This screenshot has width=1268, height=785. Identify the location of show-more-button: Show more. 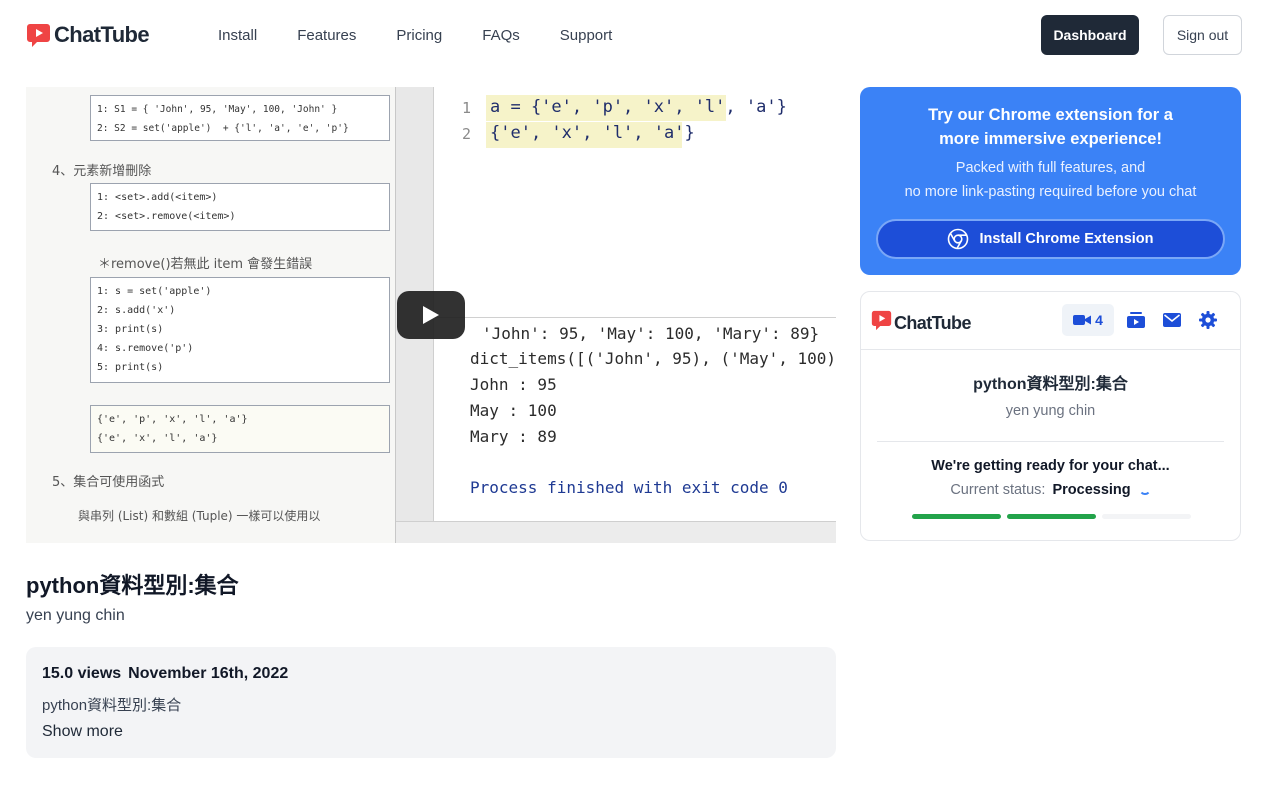
(431, 732).